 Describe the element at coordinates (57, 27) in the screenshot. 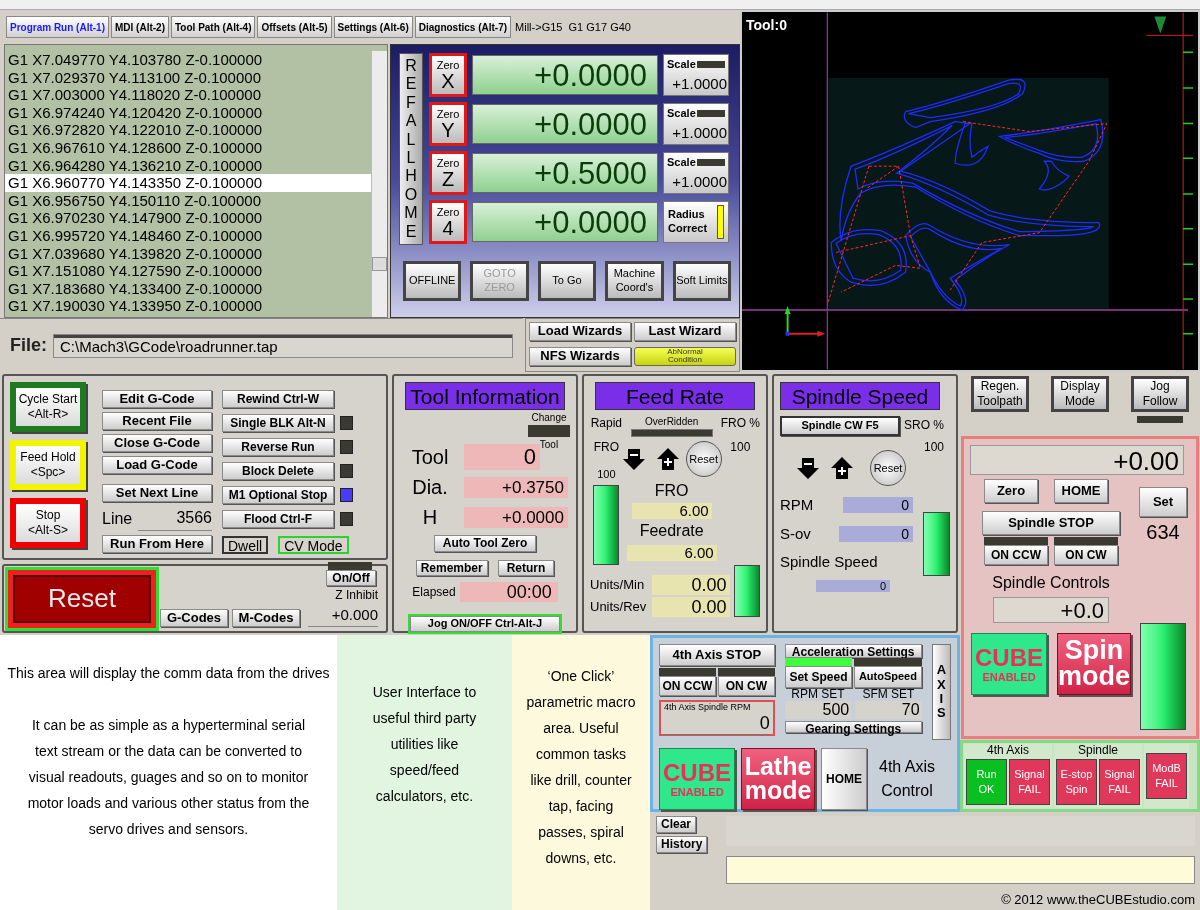

I see `tab: Program Run (Alt-1)` at that location.